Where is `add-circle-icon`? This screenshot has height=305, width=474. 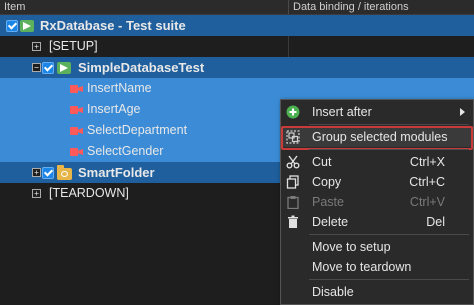 add-circle-icon is located at coordinates (293, 112).